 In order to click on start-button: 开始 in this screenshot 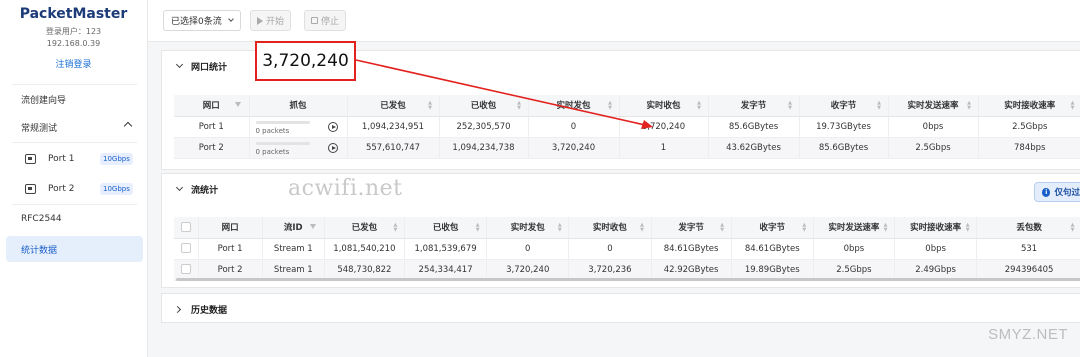, I will do `click(271, 20)`.